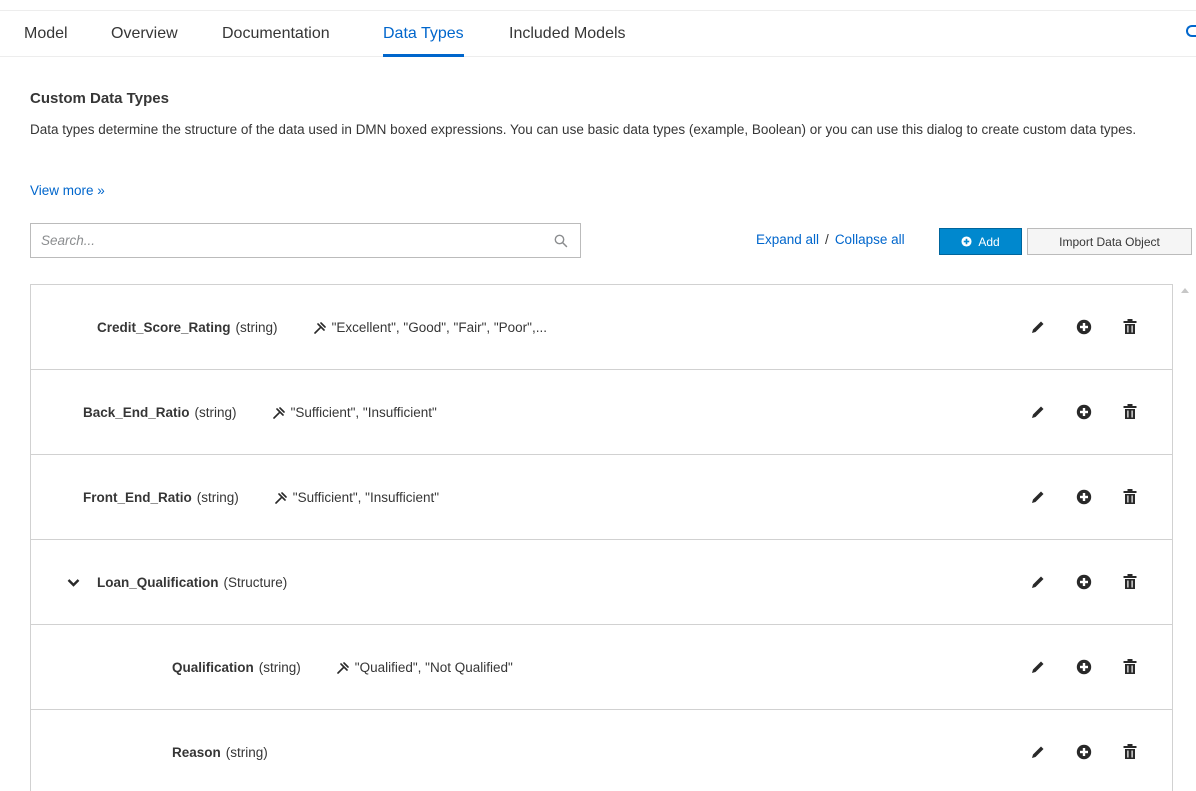  I want to click on row-content: Loan_Qualification (Structure), so click(192, 582).